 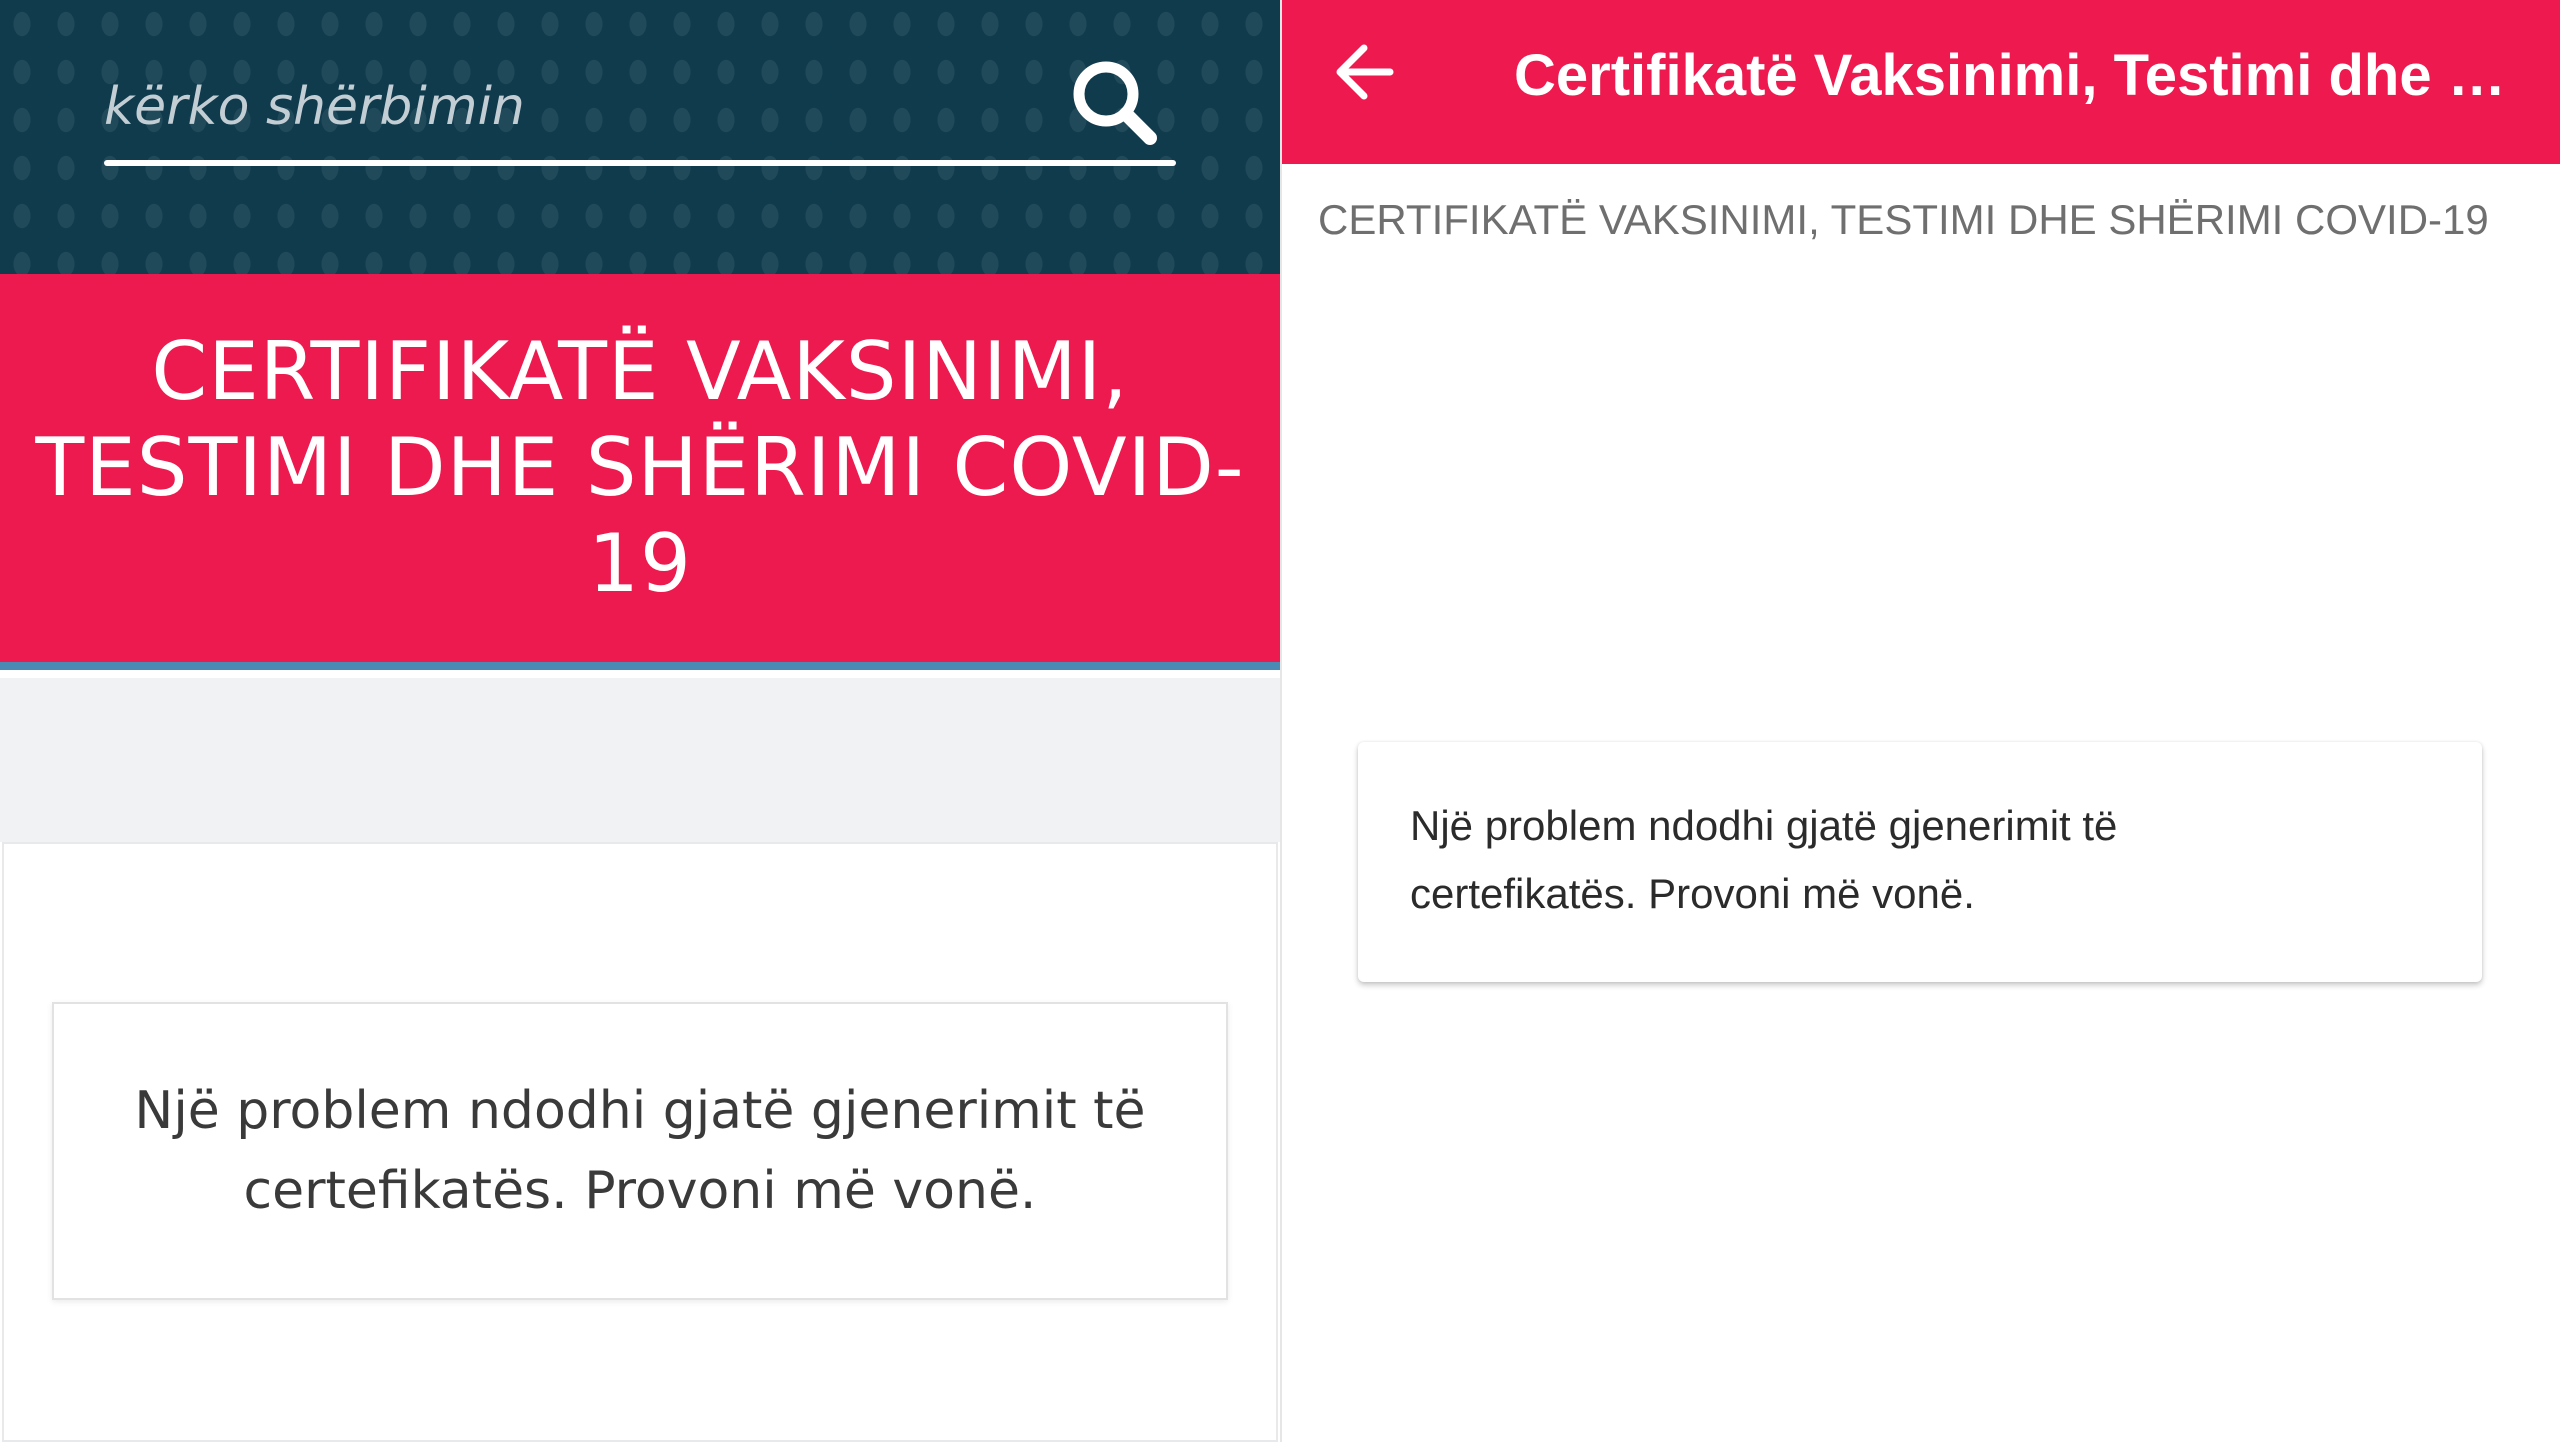 What do you see at coordinates (1114, 102) in the screenshot?
I see `search-icon` at bounding box center [1114, 102].